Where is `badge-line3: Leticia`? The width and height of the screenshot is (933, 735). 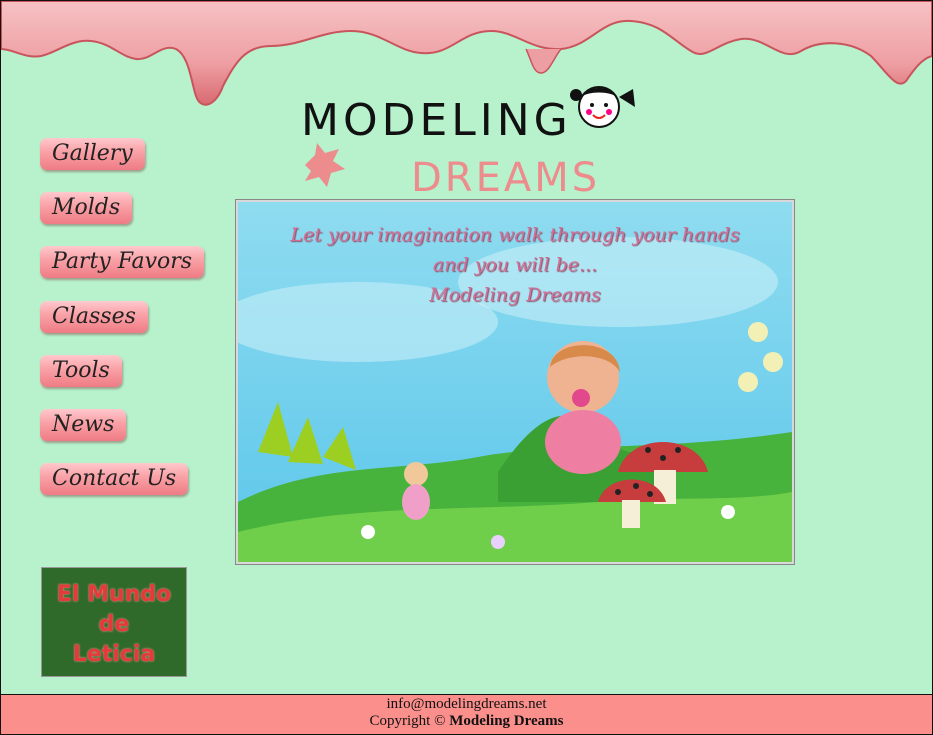
badge-line3: Leticia is located at coordinates (114, 654).